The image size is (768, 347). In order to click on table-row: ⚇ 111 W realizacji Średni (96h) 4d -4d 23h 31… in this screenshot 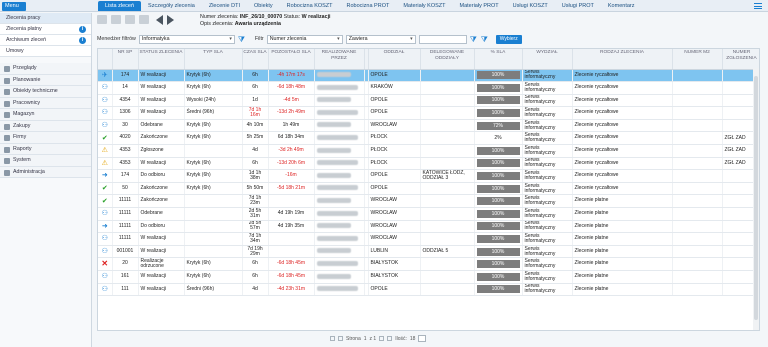, I will do `click(428, 290)`.